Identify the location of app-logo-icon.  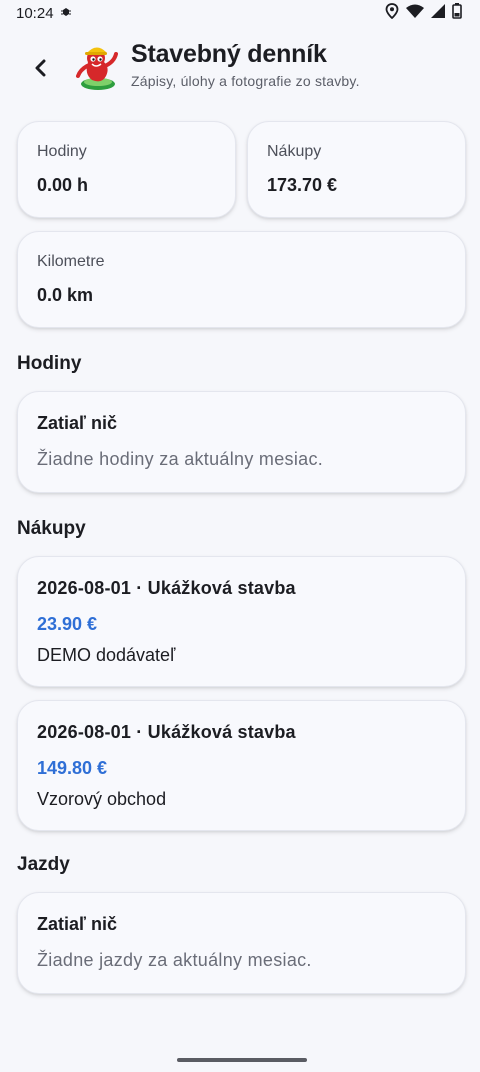
(96, 66).